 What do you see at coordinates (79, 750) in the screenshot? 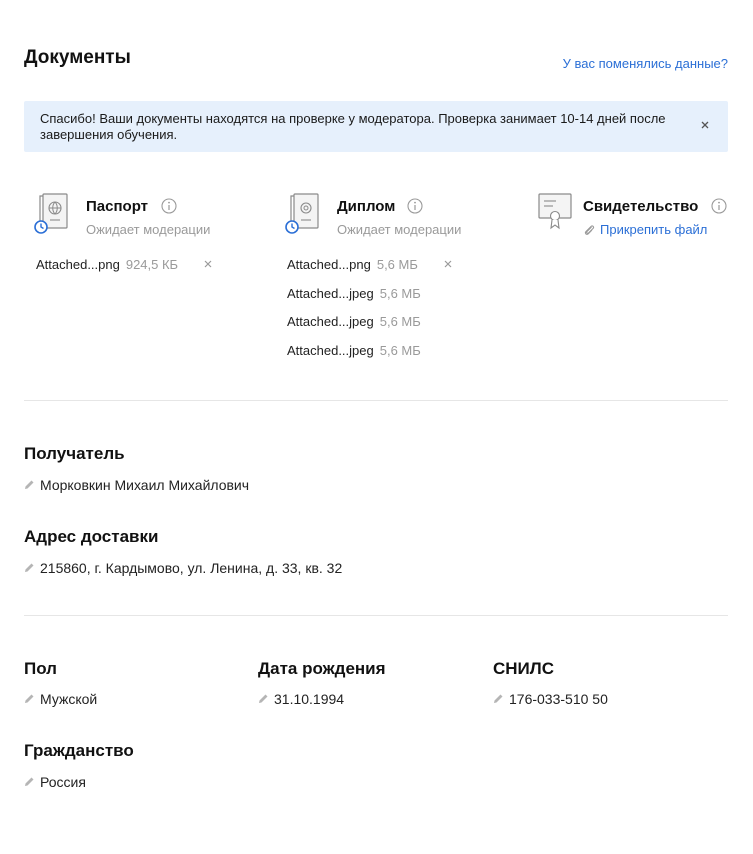
I see `citizenship-title: Гражданство` at bounding box center [79, 750].